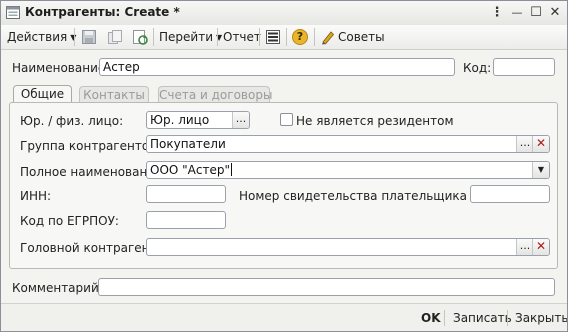 The image size is (568, 332). Describe the element at coordinates (286, 119) in the screenshot. I see `nonresident-checkbox` at that location.